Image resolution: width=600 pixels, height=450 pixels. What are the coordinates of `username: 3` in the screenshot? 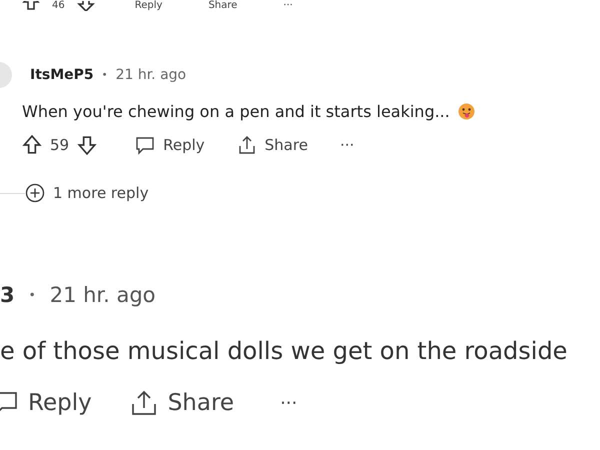 It's located at (7, 295).